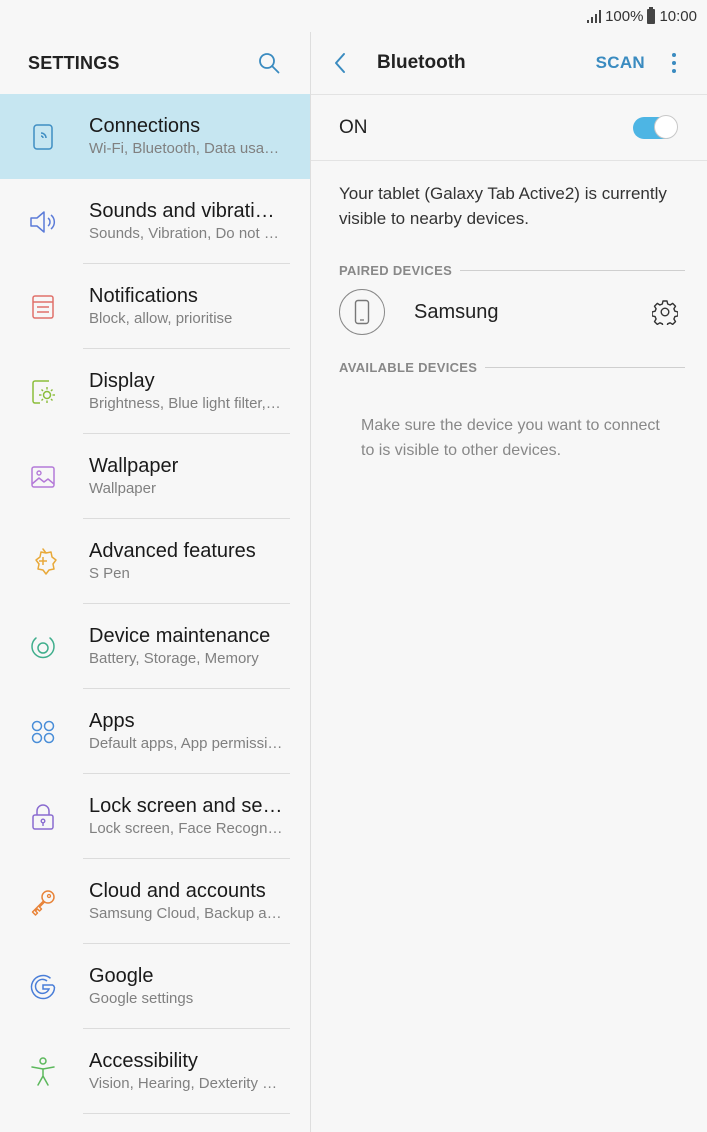  What do you see at coordinates (44, 477) in the screenshot?
I see `wallpaper-icon` at bounding box center [44, 477].